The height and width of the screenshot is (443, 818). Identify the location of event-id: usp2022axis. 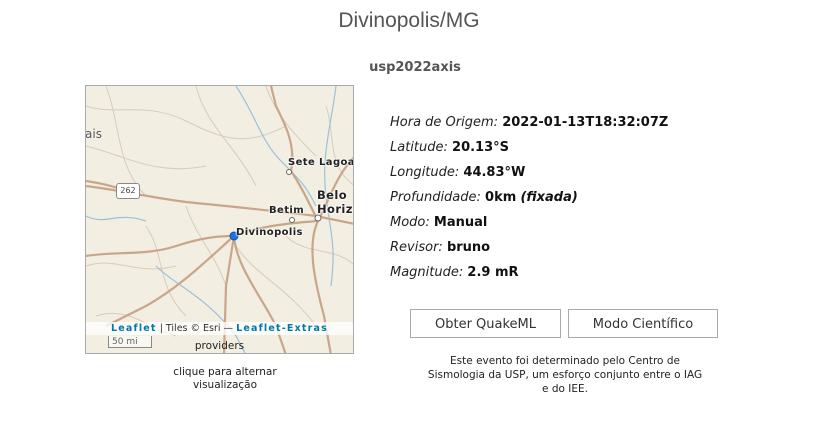
(415, 67).